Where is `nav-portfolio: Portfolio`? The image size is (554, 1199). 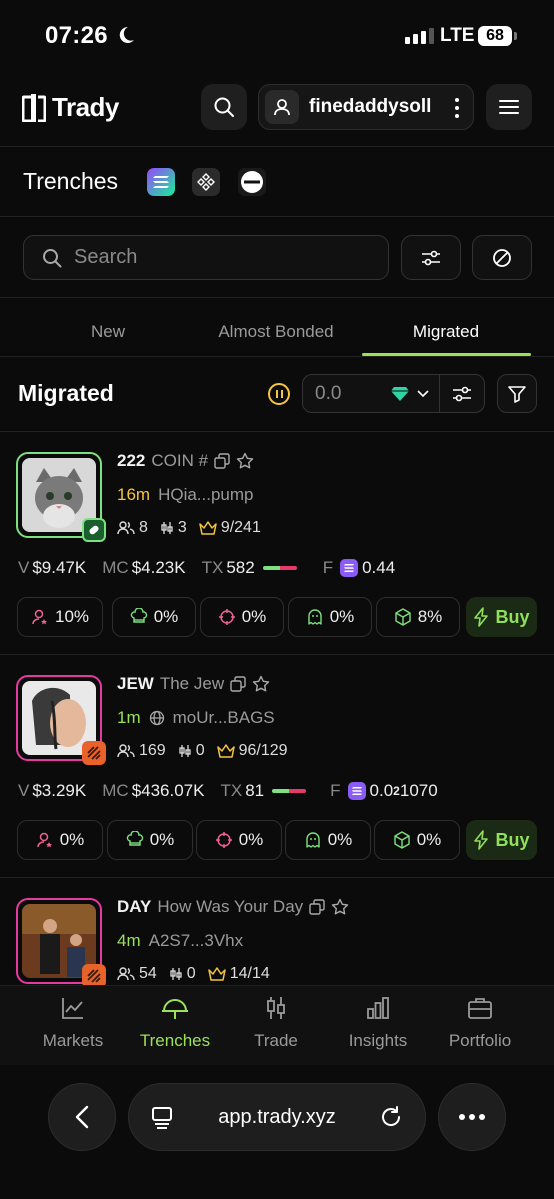
nav-portfolio: Portfolio is located at coordinates (480, 1023).